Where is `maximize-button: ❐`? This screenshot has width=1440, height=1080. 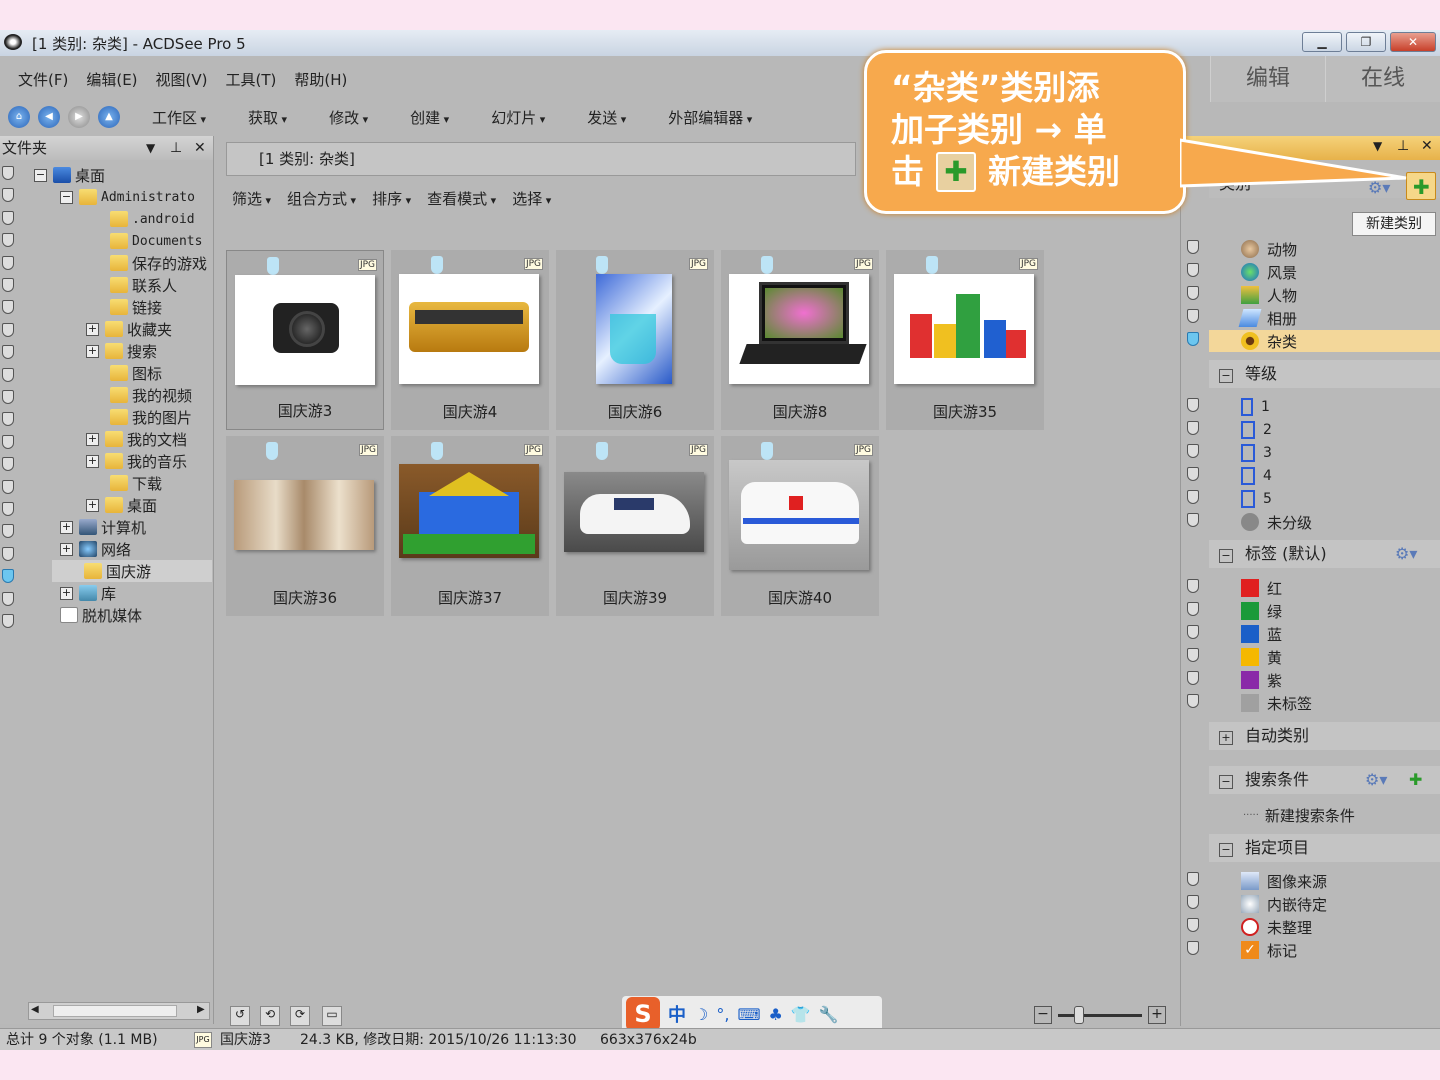 maximize-button: ❐ is located at coordinates (1366, 42).